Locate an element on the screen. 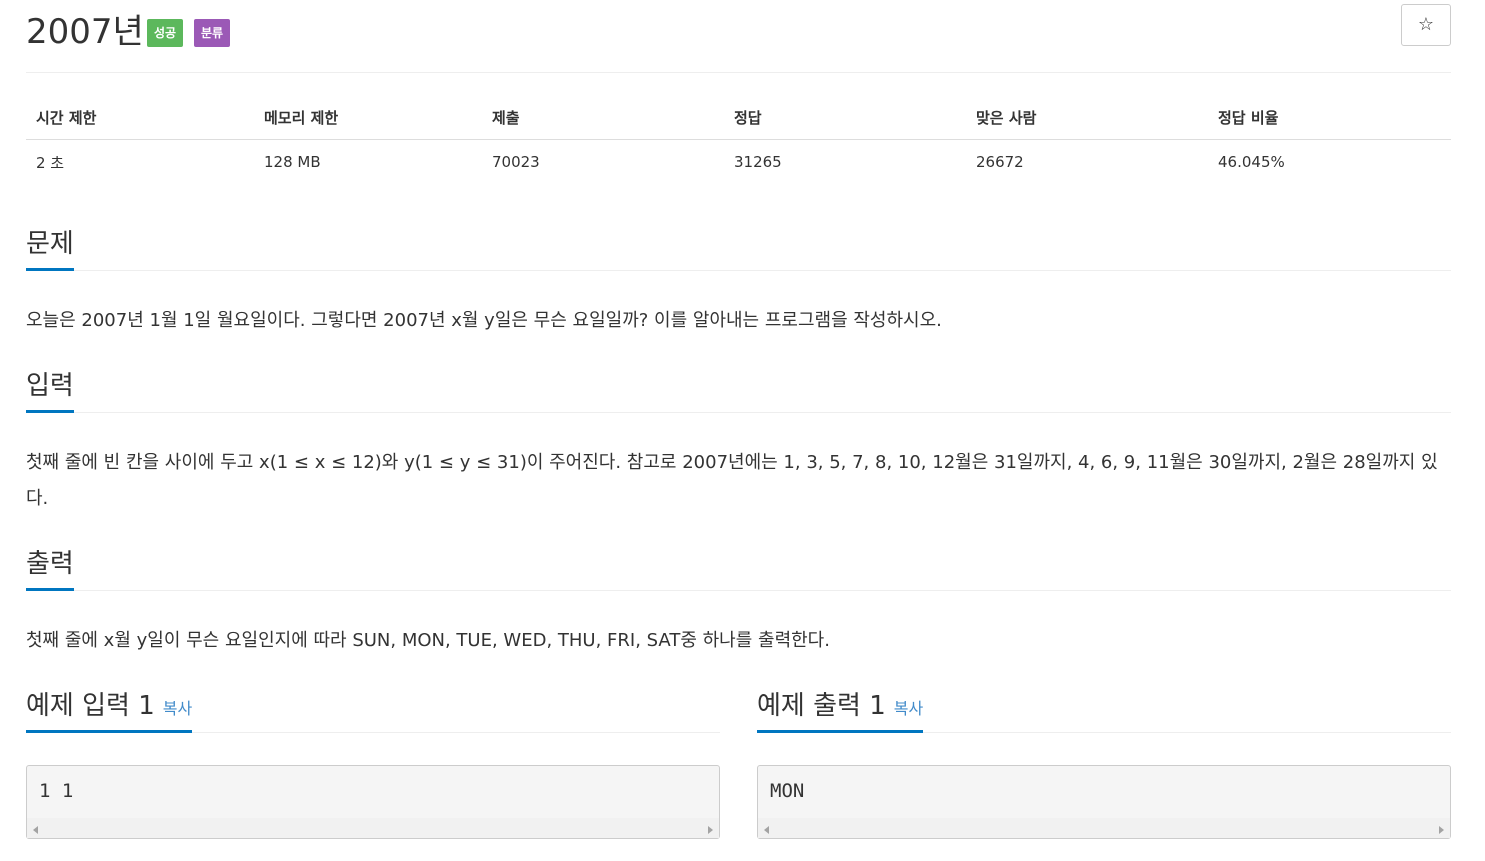 The width and height of the screenshot is (1485, 861). sample-output-heading-wrap: 예제 출력 1 복사 is located at coordinates (840, 709).